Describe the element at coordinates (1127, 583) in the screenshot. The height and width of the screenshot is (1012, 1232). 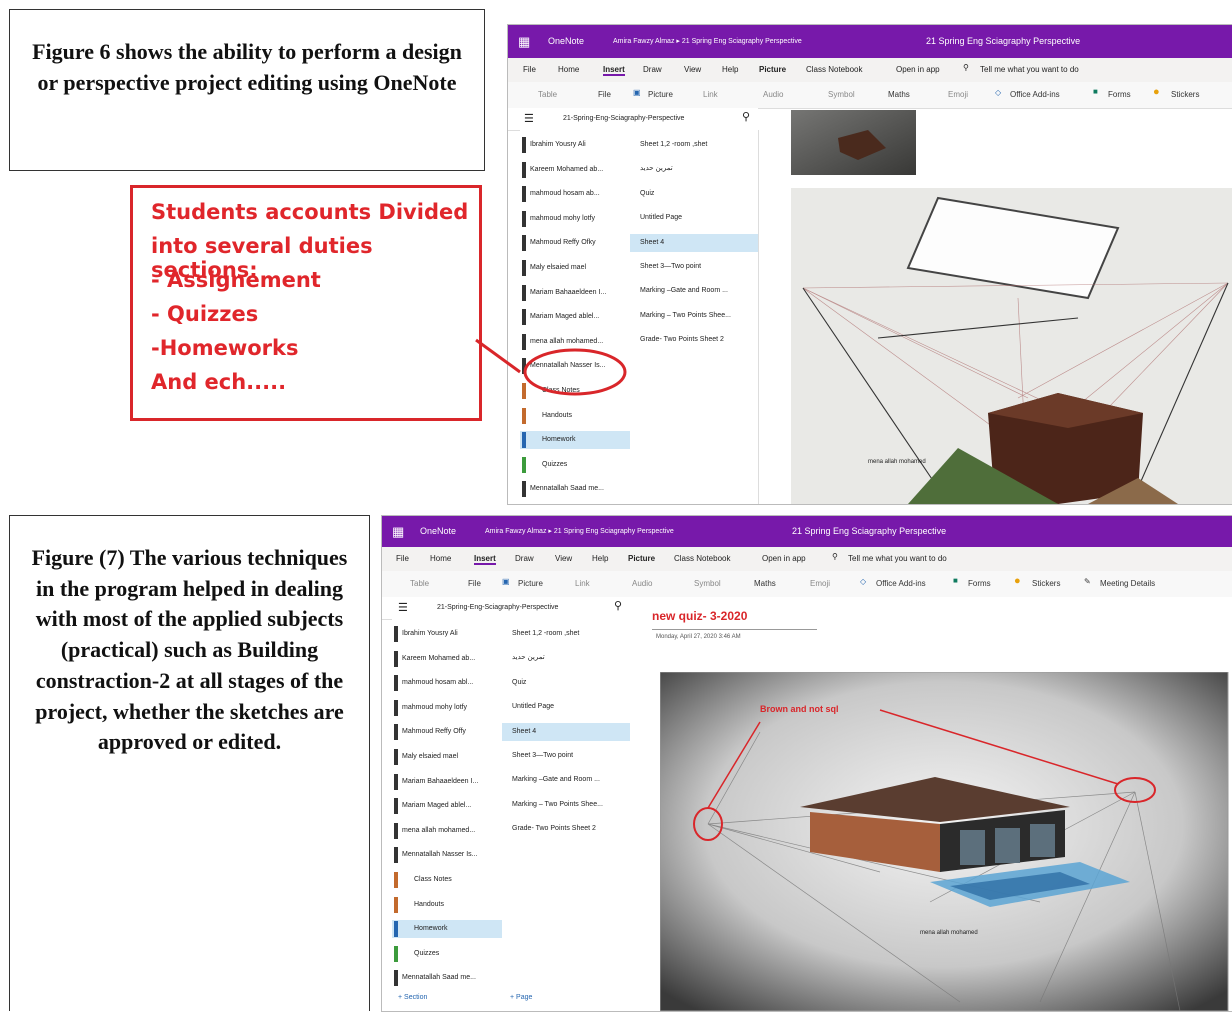
I see `toolbar-meeting-details: Meeting Details` at that location.